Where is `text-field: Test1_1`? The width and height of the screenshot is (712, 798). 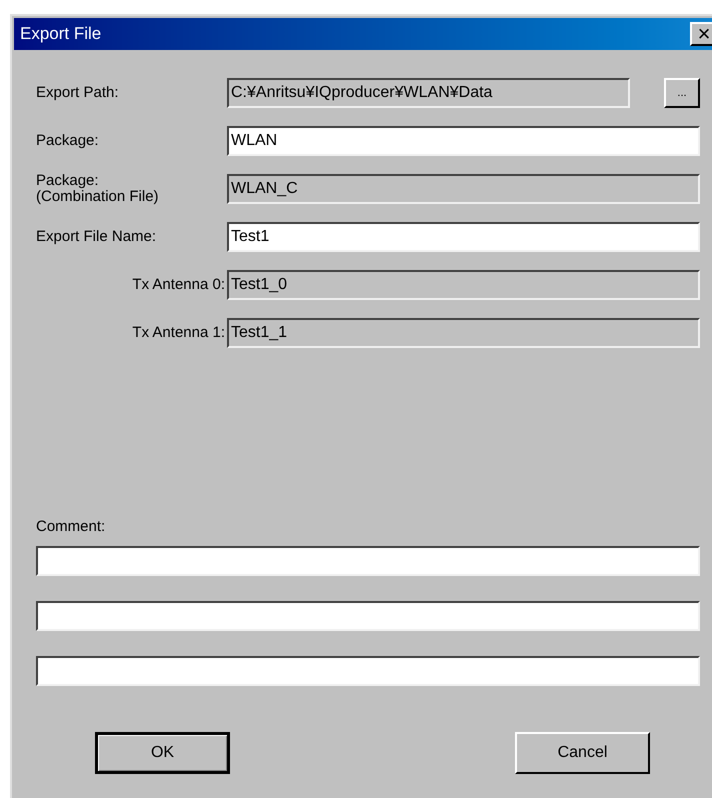
text-field: Test1_1 is located at coordinates (463, 333).